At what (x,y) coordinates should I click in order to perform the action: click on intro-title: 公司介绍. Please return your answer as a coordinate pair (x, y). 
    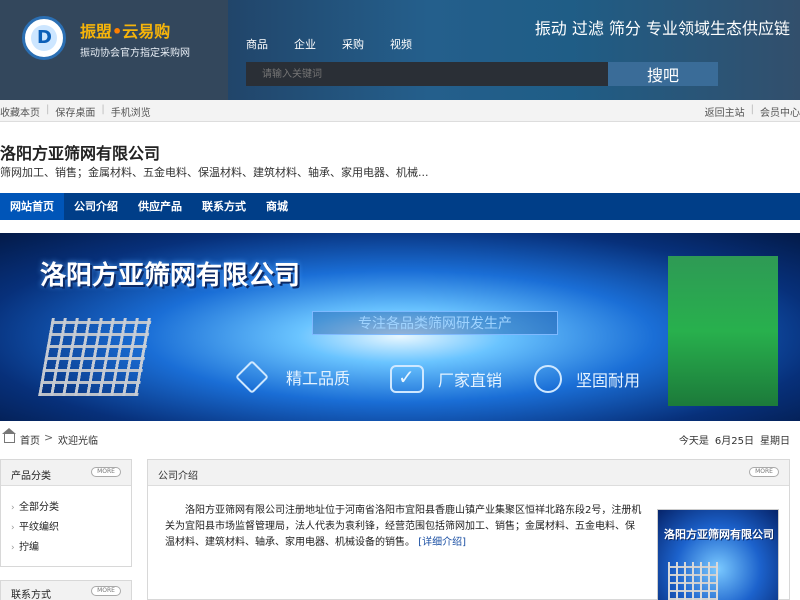
    Looking at the image, I should click on (178, 476).